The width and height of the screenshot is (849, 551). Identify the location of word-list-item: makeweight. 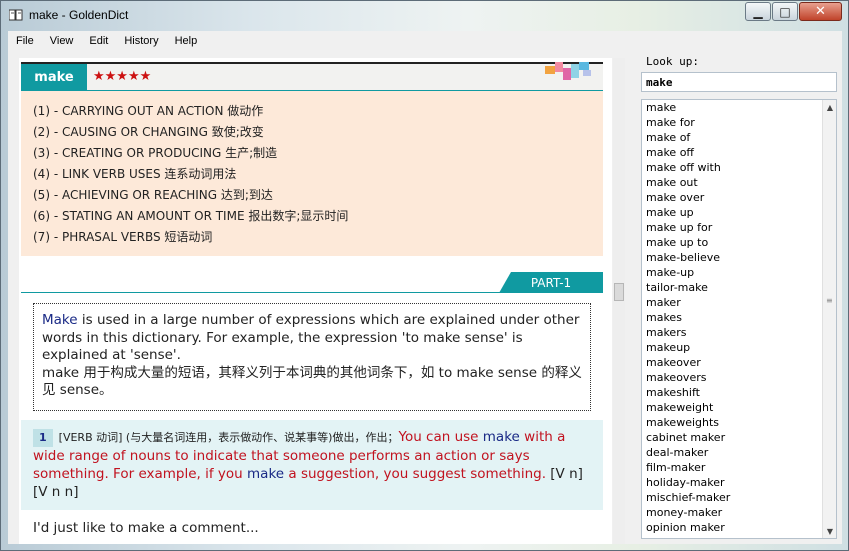
(739, 407).